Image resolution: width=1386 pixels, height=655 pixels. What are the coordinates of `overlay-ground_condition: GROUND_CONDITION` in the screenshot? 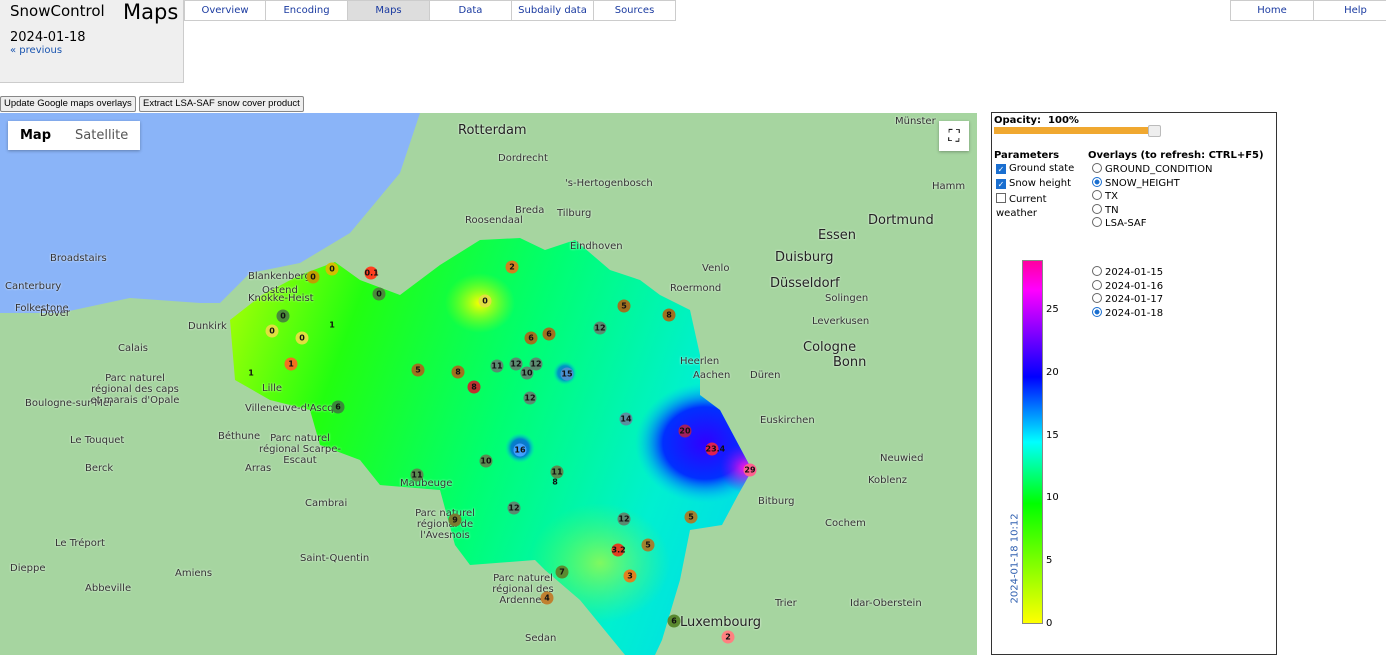 It's located at (1152, 169).